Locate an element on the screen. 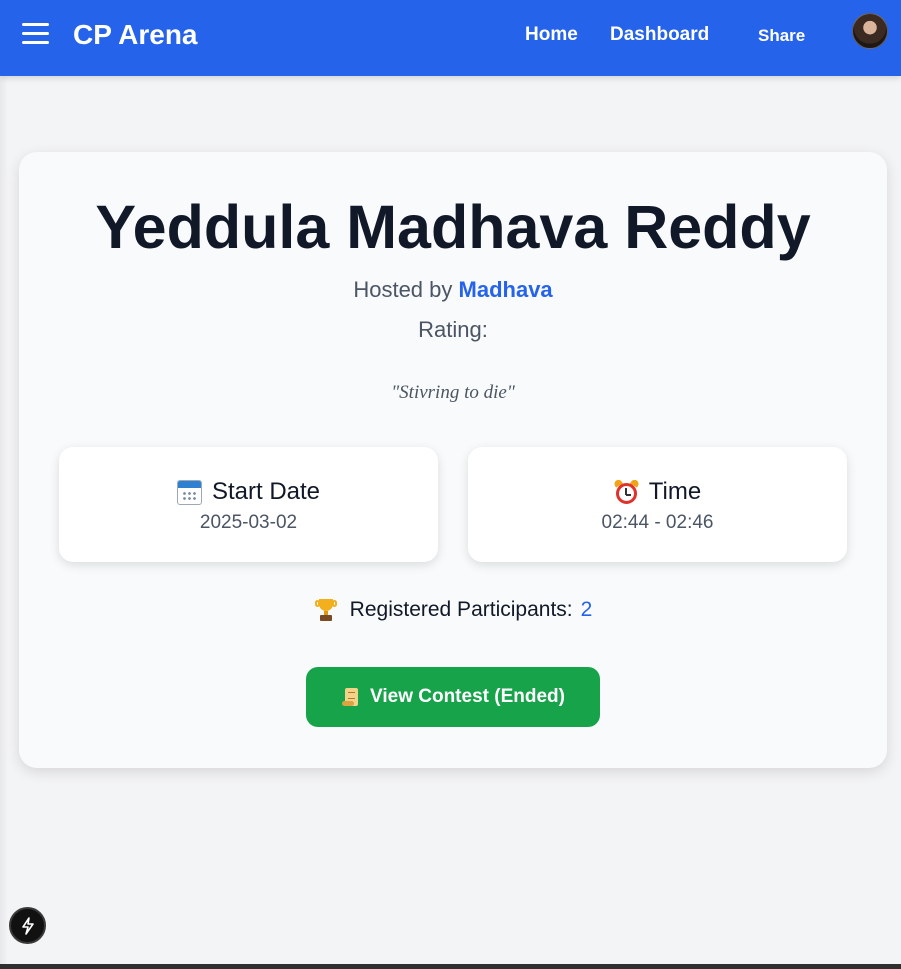 The width and height of the screenshot is (901, 969). rating-label: Rating: is located at coordinates (453, 329).